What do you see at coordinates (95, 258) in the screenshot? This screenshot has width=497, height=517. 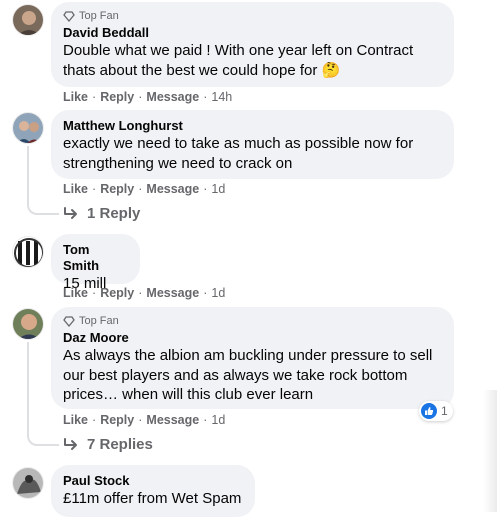 I see `comment-author: Tom Smith` at bounding box center [95, 258].